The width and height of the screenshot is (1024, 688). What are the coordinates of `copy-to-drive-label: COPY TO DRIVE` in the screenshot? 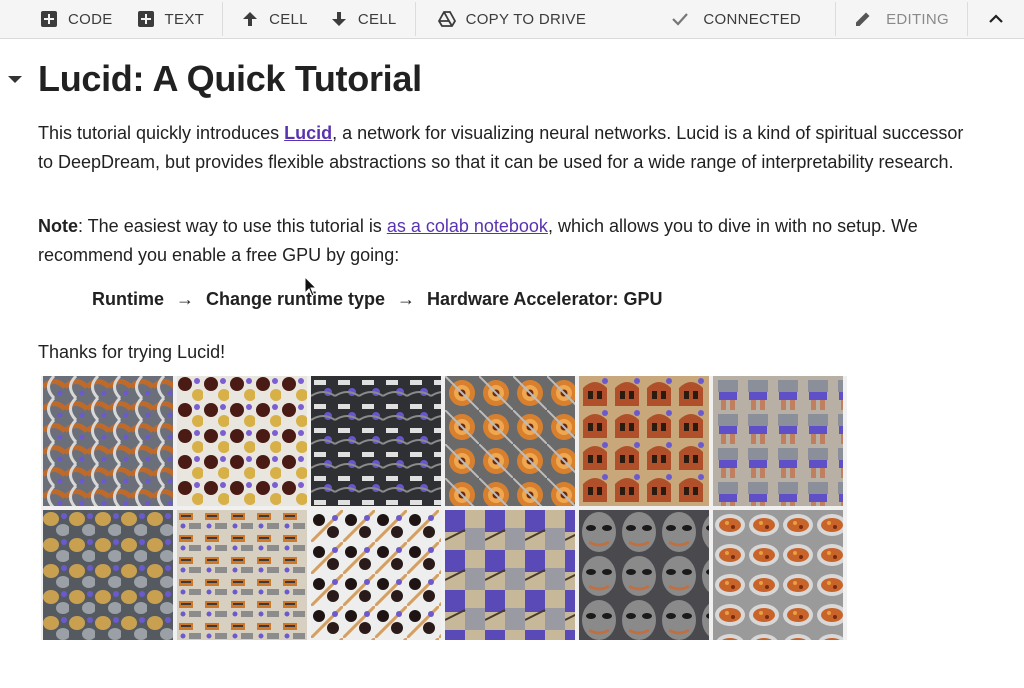 It's located at (526, 19).